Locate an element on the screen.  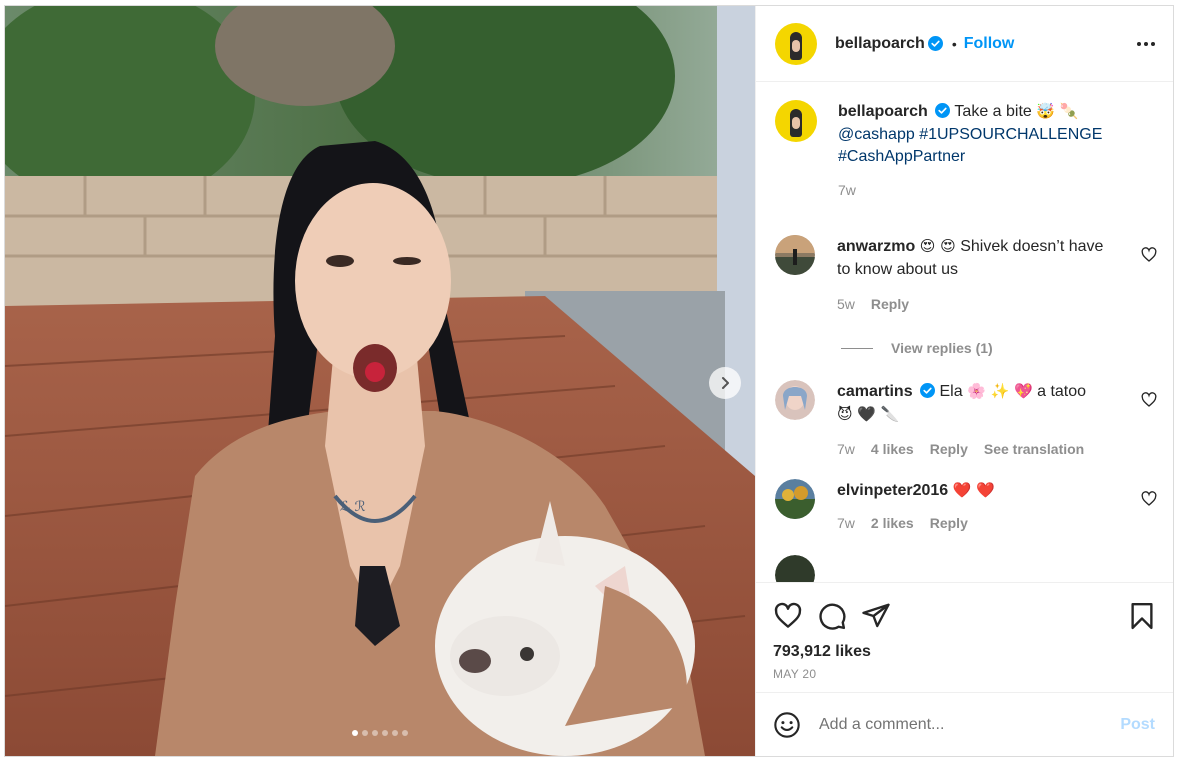
view-replies-label: View replies (1) is located at coordinates (942, 348).